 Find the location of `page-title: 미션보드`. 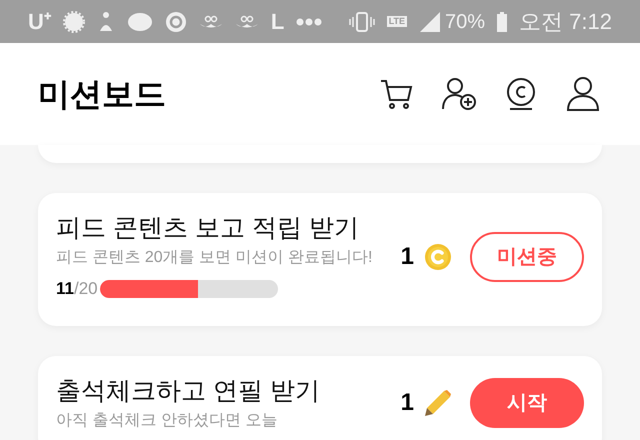

page-title: 미션보드 is located at coordinates (102, 94).